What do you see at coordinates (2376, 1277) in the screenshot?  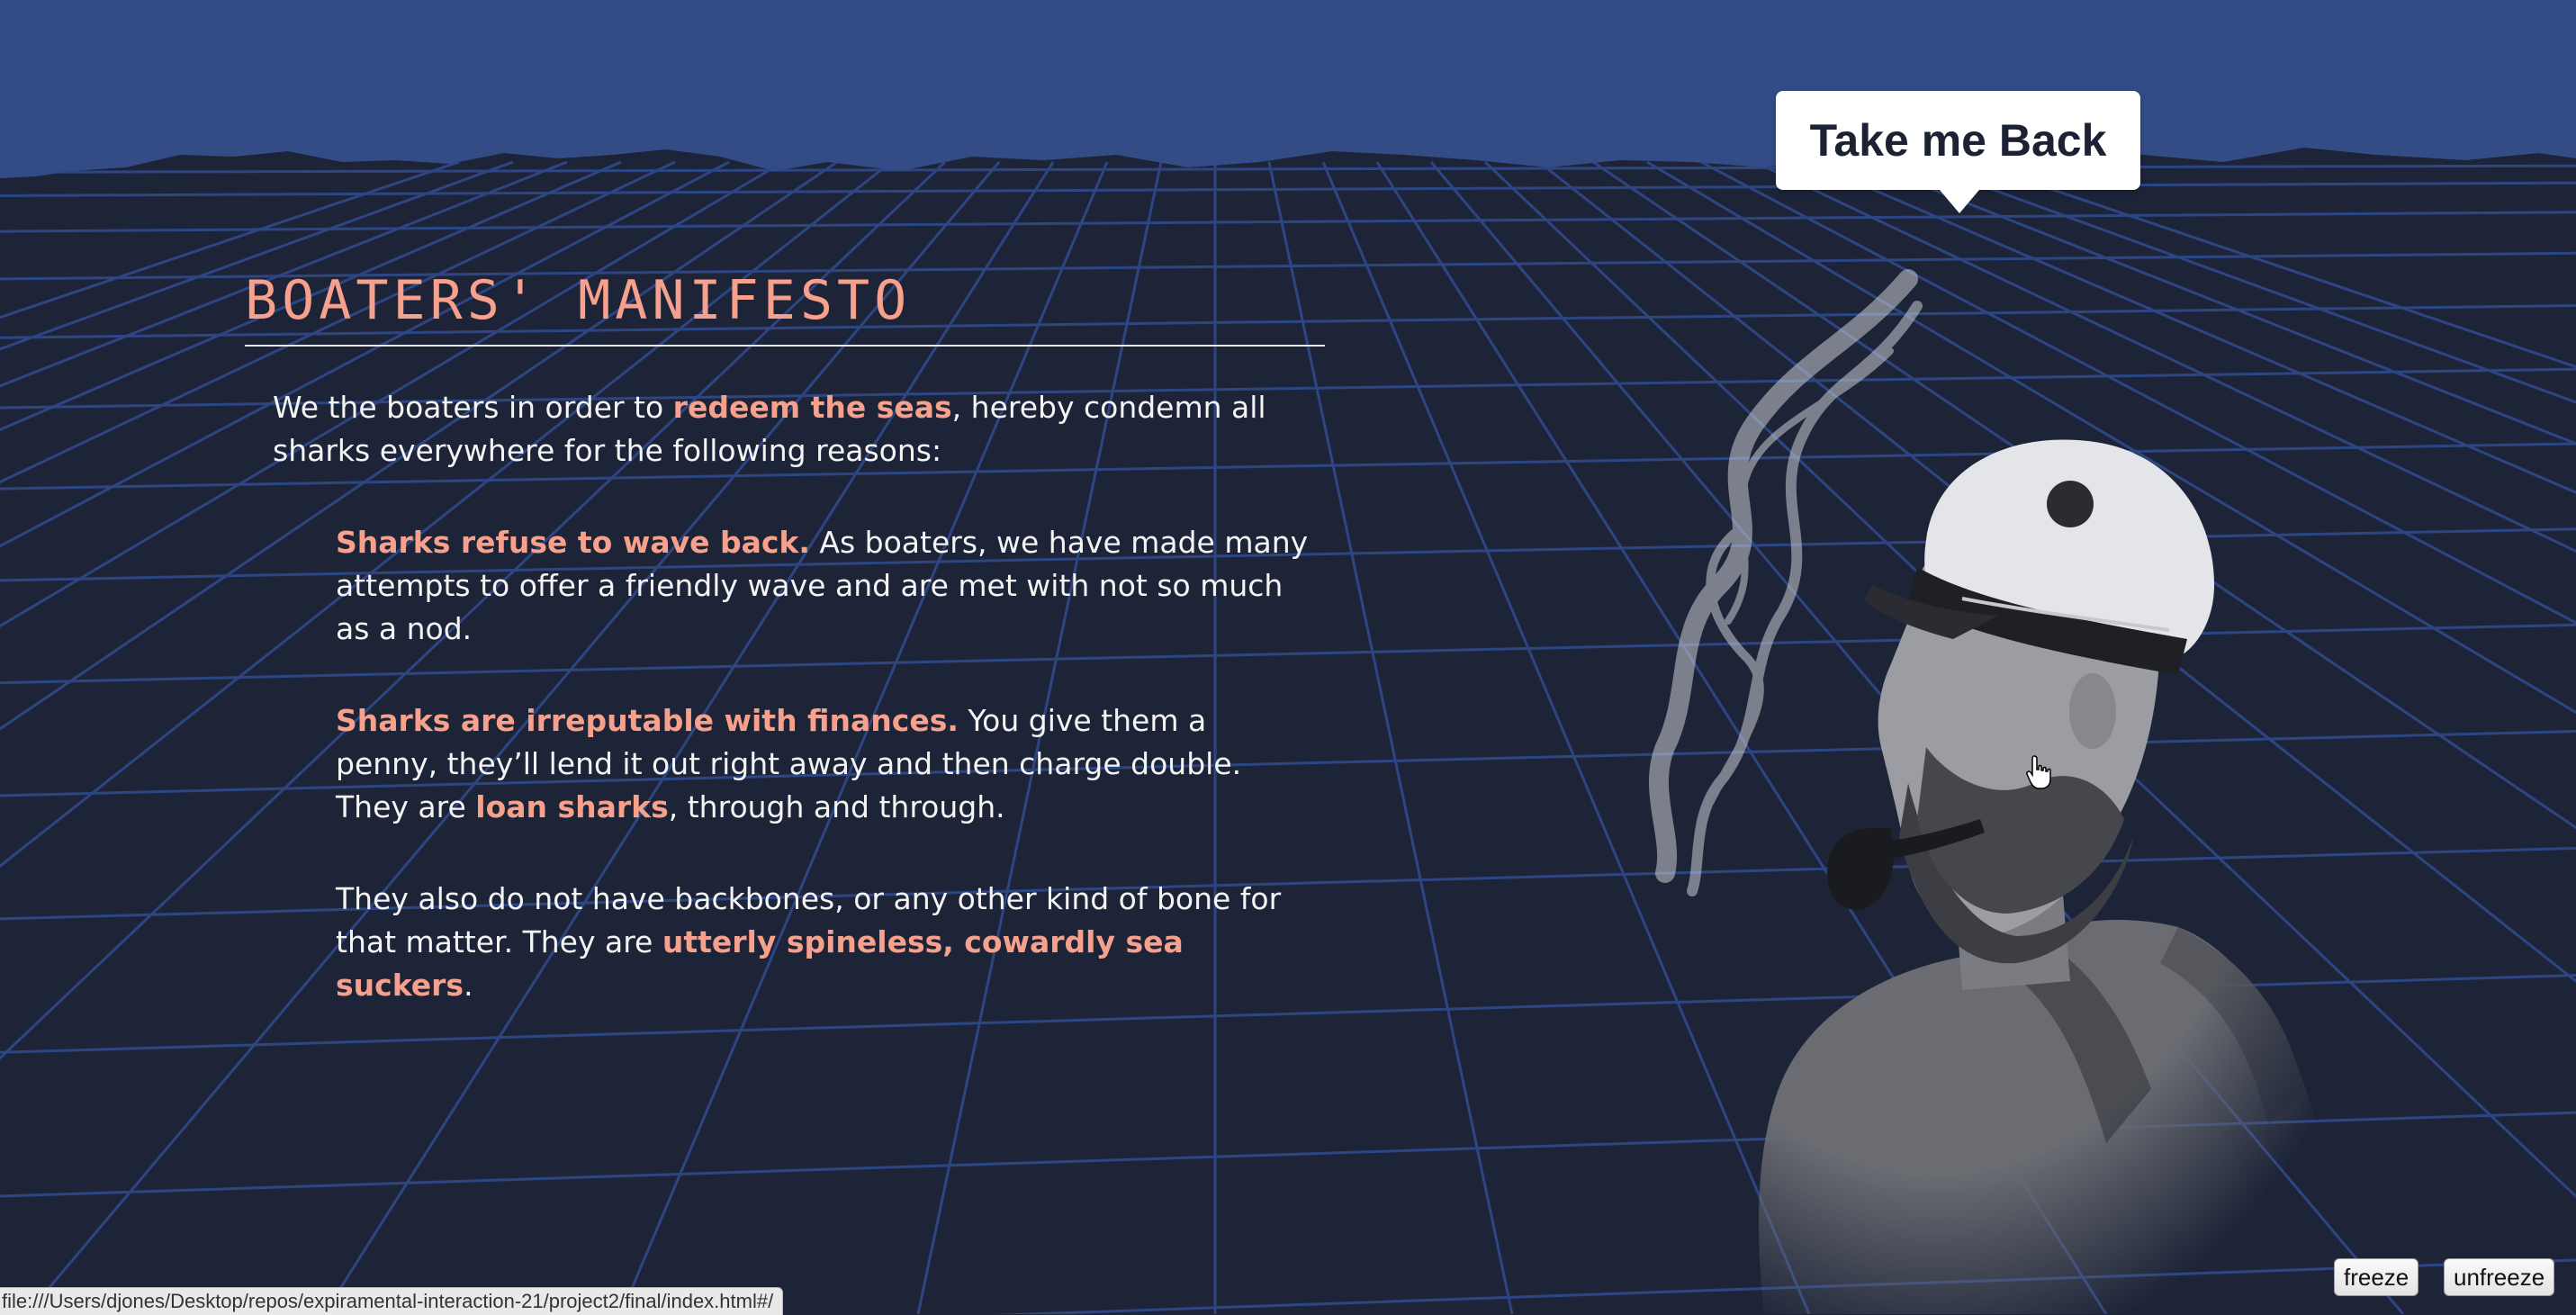 I see `freeze-button: freeze` at bounding box center [2376, 1277].